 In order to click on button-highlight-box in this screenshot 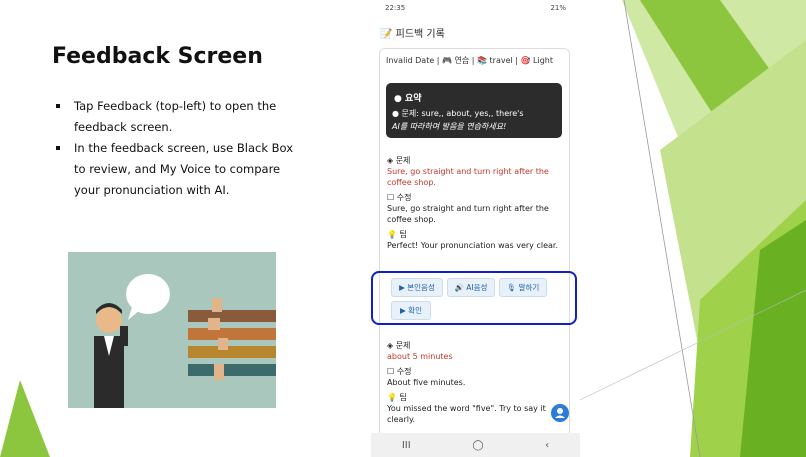, I will do `click(474, 298)`.